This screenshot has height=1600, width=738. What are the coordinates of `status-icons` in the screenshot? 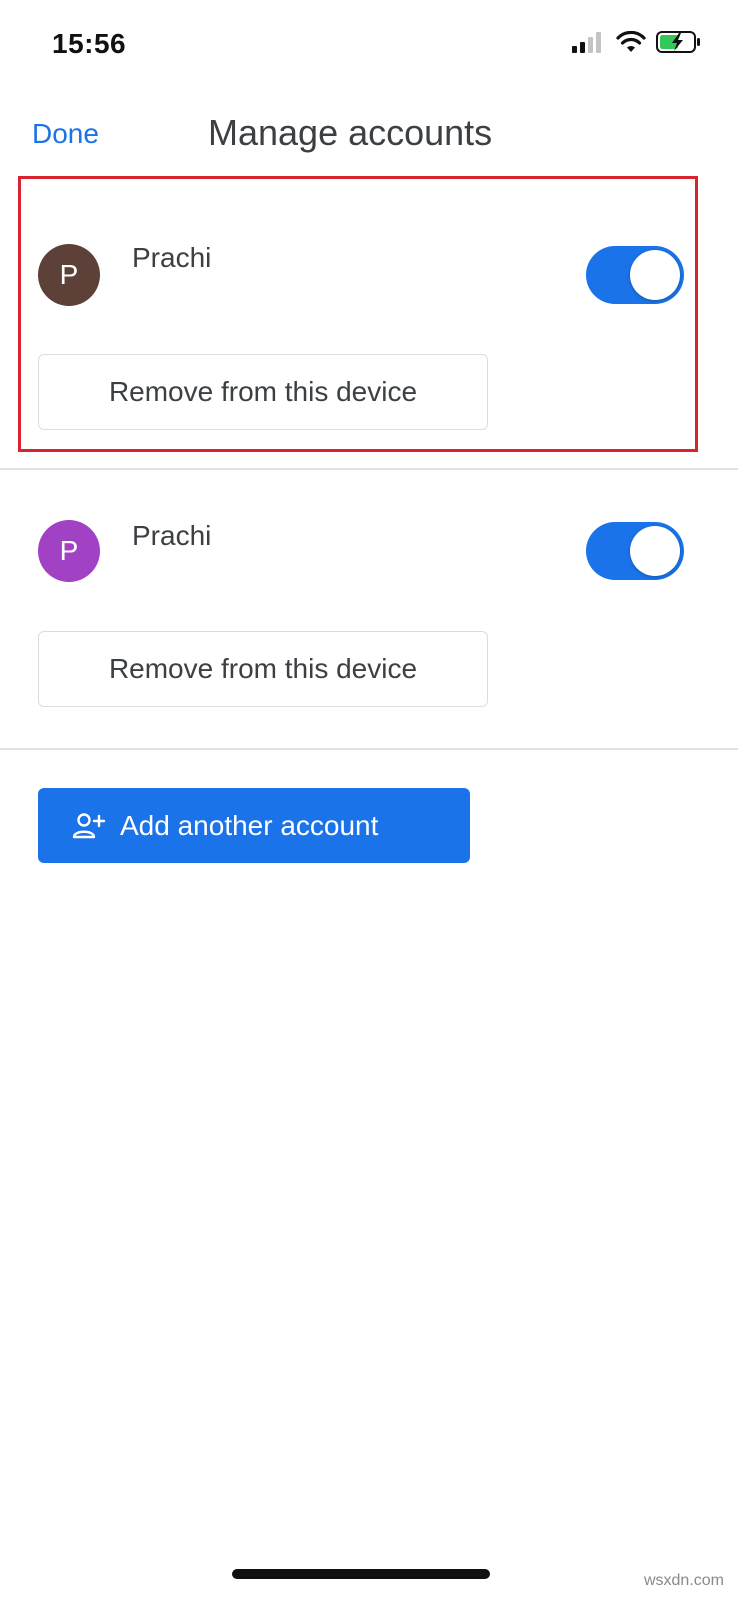 It's located at (637, 44).